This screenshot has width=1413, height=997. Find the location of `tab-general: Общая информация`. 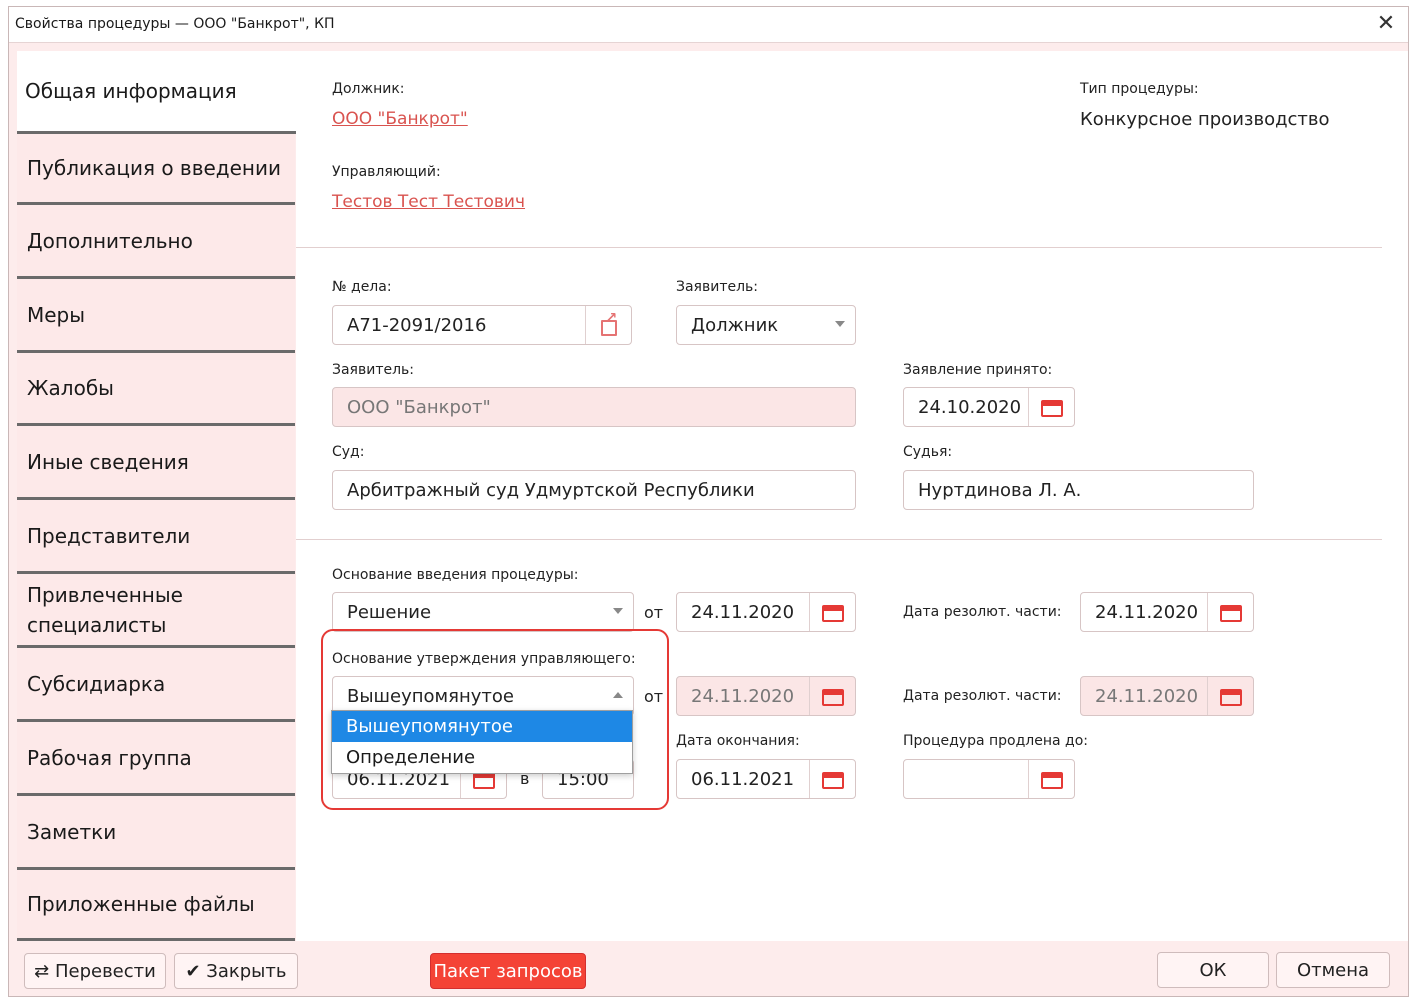

tab-general: Общая информация is located at coordinates (157, 92).